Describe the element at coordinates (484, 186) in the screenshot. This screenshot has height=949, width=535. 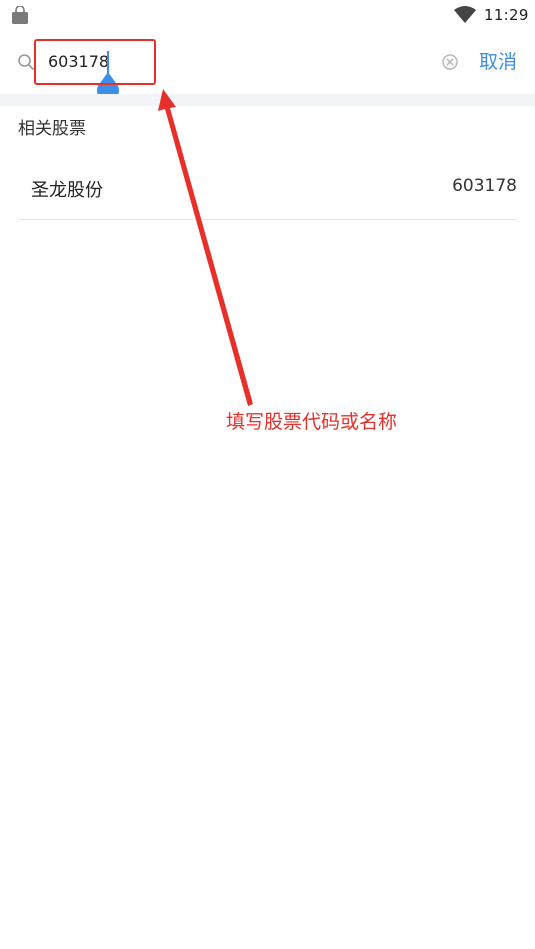
I see `stock-code: 603178` at that location.